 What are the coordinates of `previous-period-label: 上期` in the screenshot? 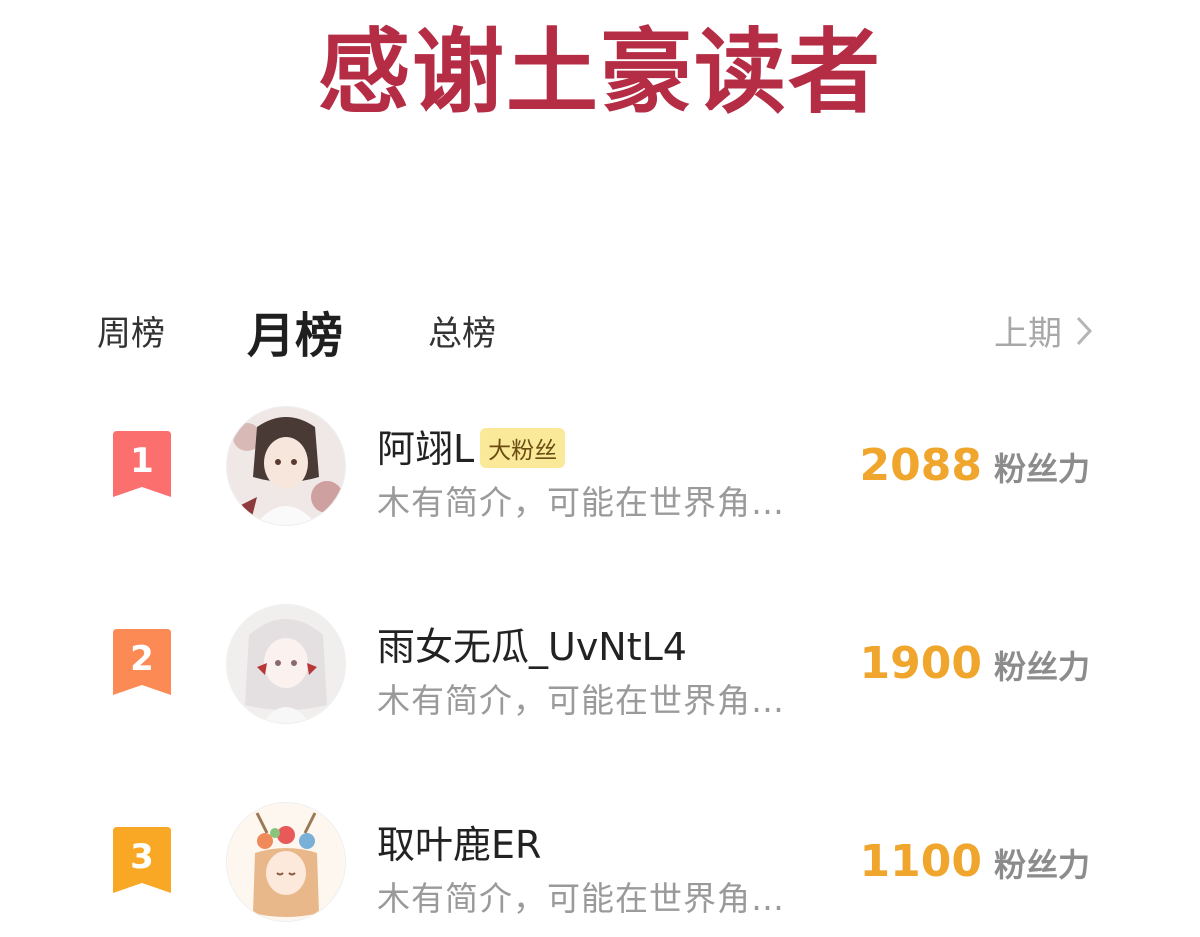 It's located at (1028, 334).